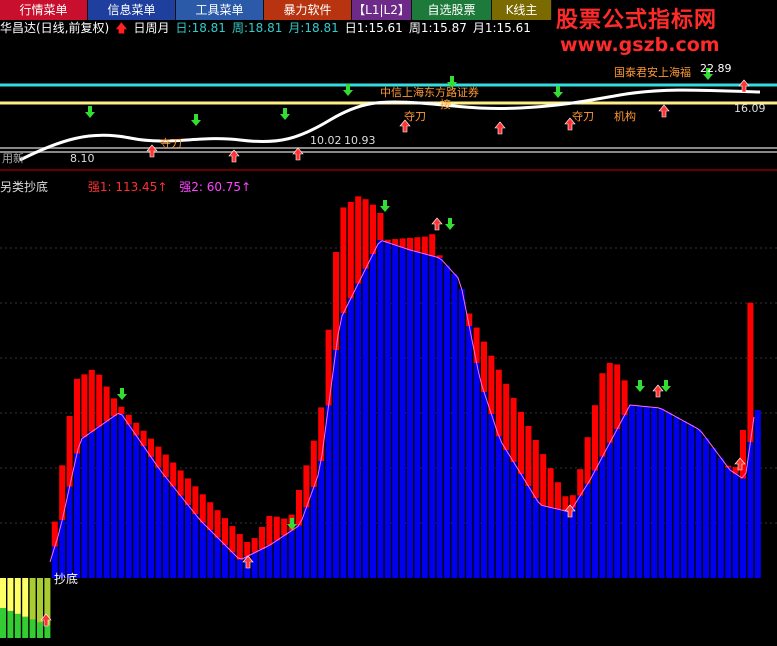  I want to click on label-left-tag: 用新, so click(13, 158).